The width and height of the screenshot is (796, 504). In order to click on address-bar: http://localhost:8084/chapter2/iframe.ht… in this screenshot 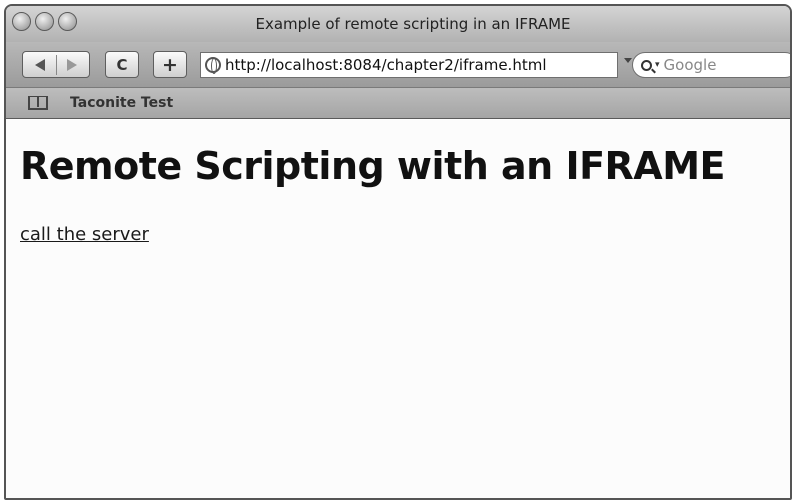, I will do `click(409, 65)`.